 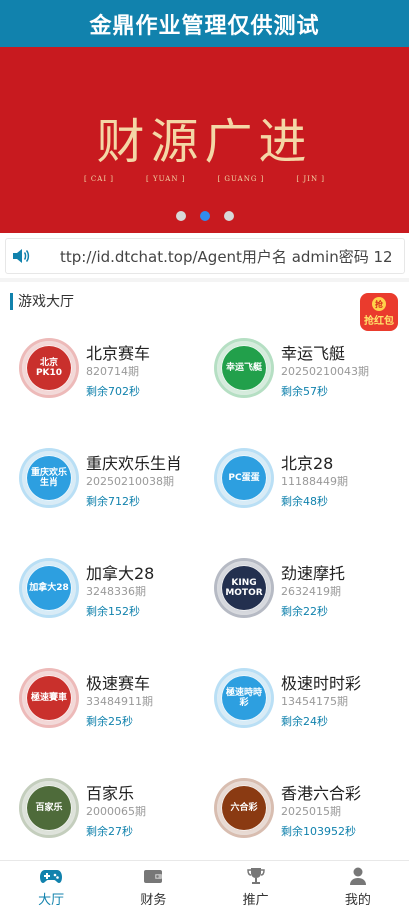 I want to click on carousel-dots, so click(x=204, y=216).